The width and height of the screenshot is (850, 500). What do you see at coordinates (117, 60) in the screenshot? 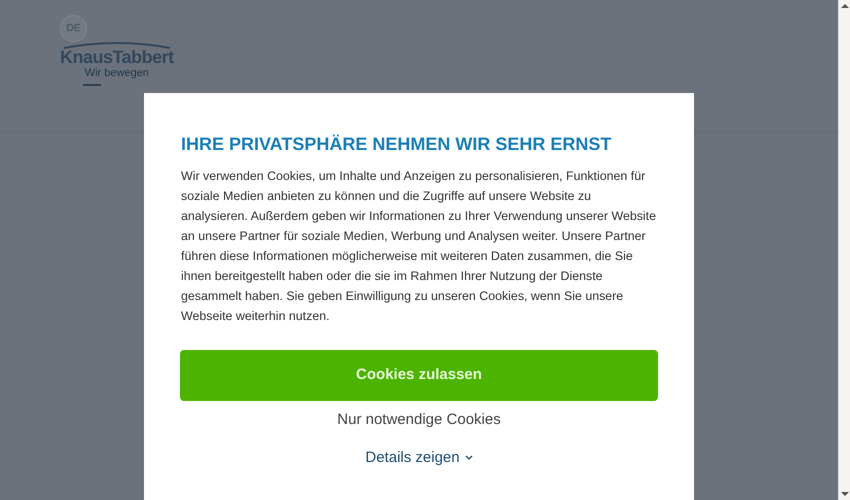
I see `logo: KnausTabbert Wir bewegen` at bounding box center [117, 60].